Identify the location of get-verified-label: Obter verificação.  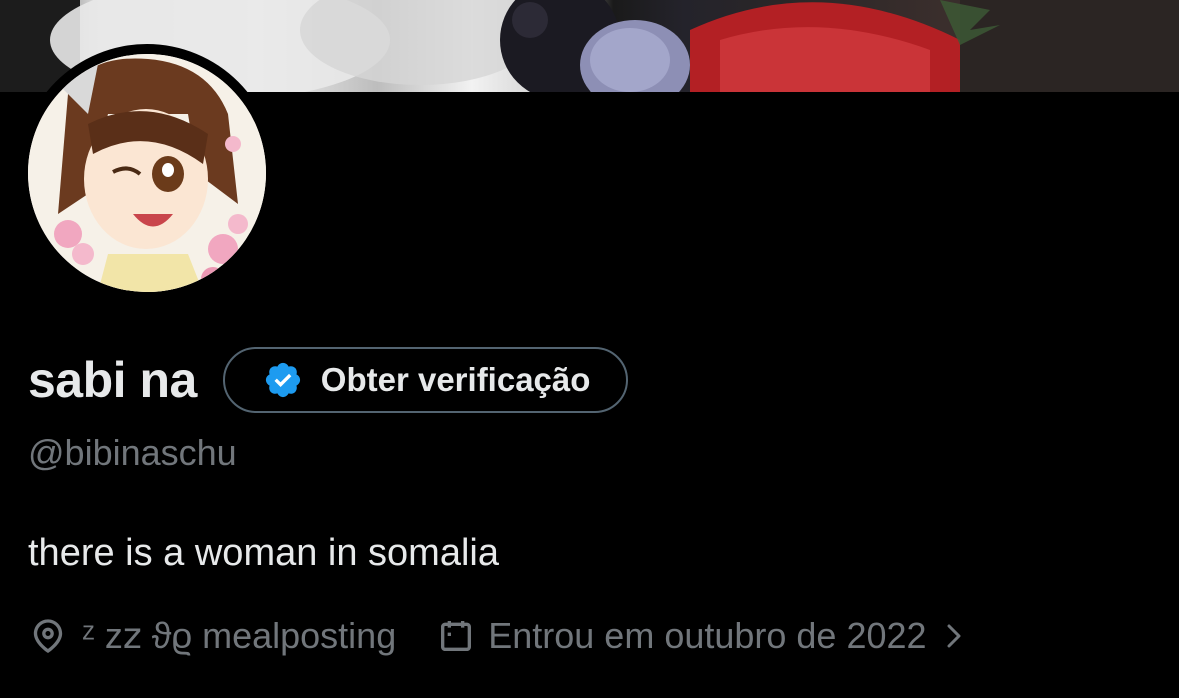
(455, 379).